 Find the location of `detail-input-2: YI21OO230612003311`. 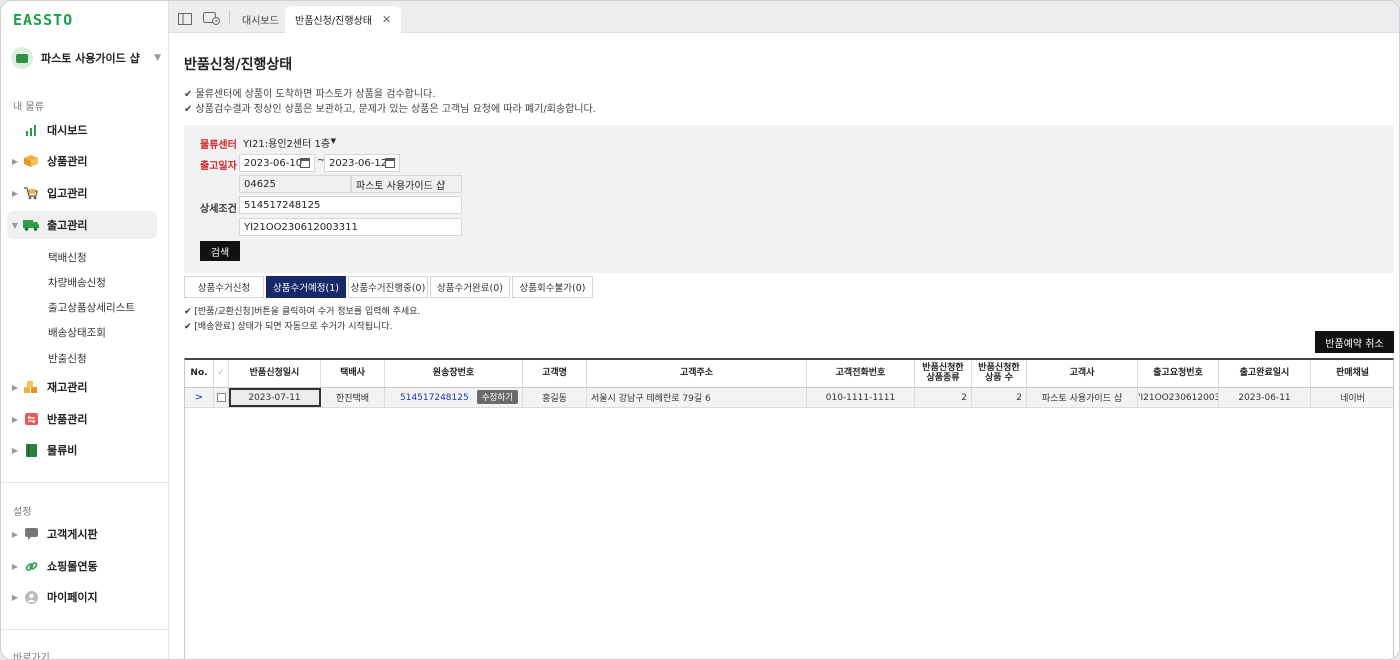

detail-input-2: YI21OO230612003311 is located at coordinates (350, 227).